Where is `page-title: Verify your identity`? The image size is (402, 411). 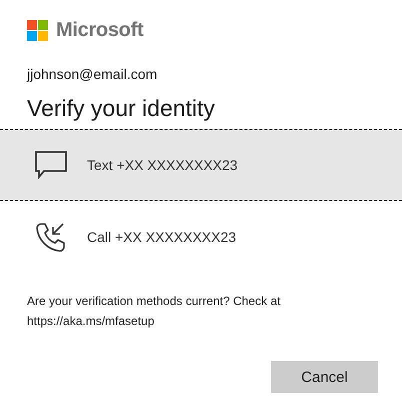 page-title: Verify your identity is located at coordinates (121, 108).